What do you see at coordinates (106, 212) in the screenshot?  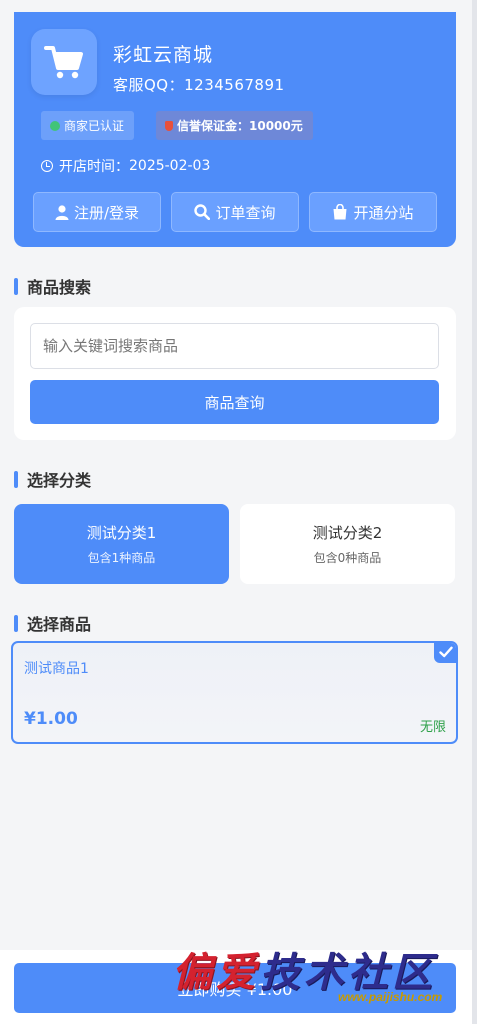 I see `register-login-label: 注册/登录` at bounding box center [106, 212].